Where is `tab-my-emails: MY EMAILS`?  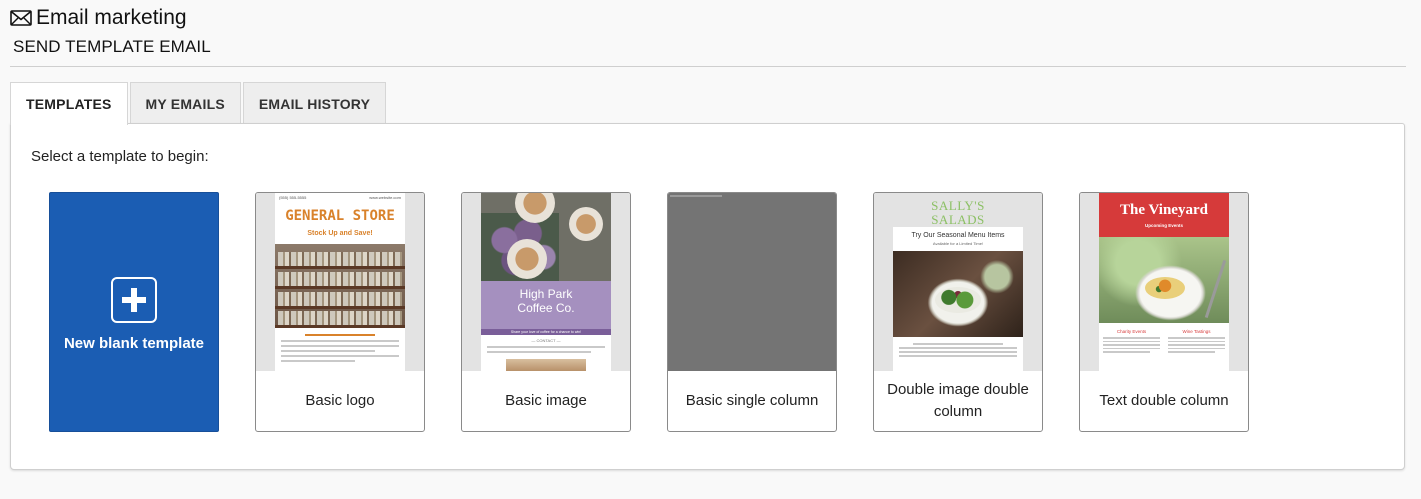
tab-my-emails: MY EMAILS is located at coordinates (185, 103).